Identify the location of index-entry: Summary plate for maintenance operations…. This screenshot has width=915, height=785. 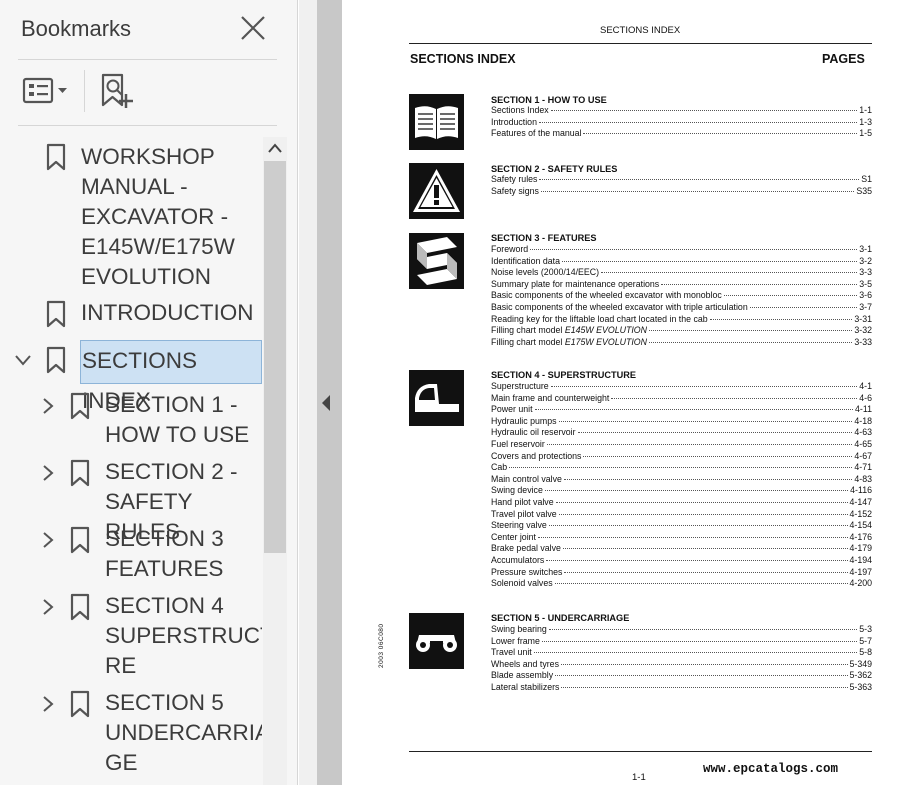
(681, 285).